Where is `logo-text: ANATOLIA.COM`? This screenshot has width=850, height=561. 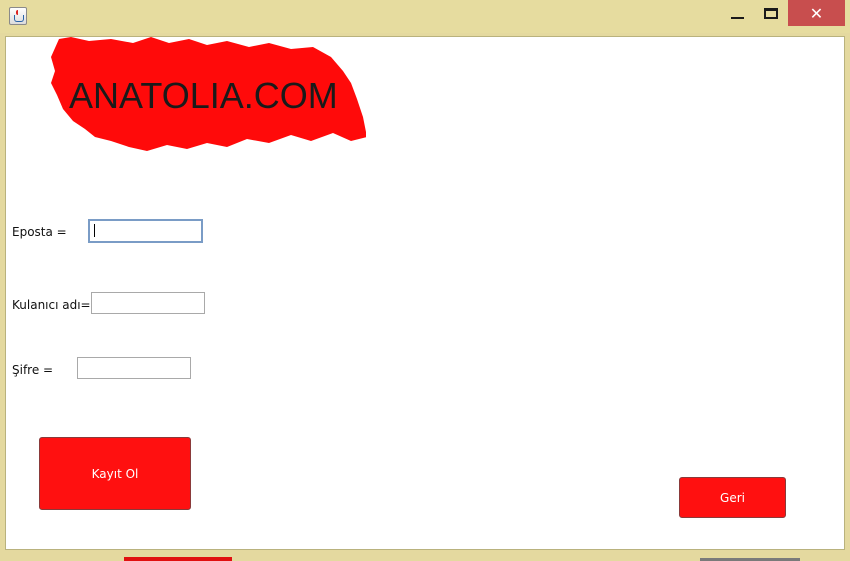 logo-text: ANATOLIA.COM is located at coordinates (203, 95).